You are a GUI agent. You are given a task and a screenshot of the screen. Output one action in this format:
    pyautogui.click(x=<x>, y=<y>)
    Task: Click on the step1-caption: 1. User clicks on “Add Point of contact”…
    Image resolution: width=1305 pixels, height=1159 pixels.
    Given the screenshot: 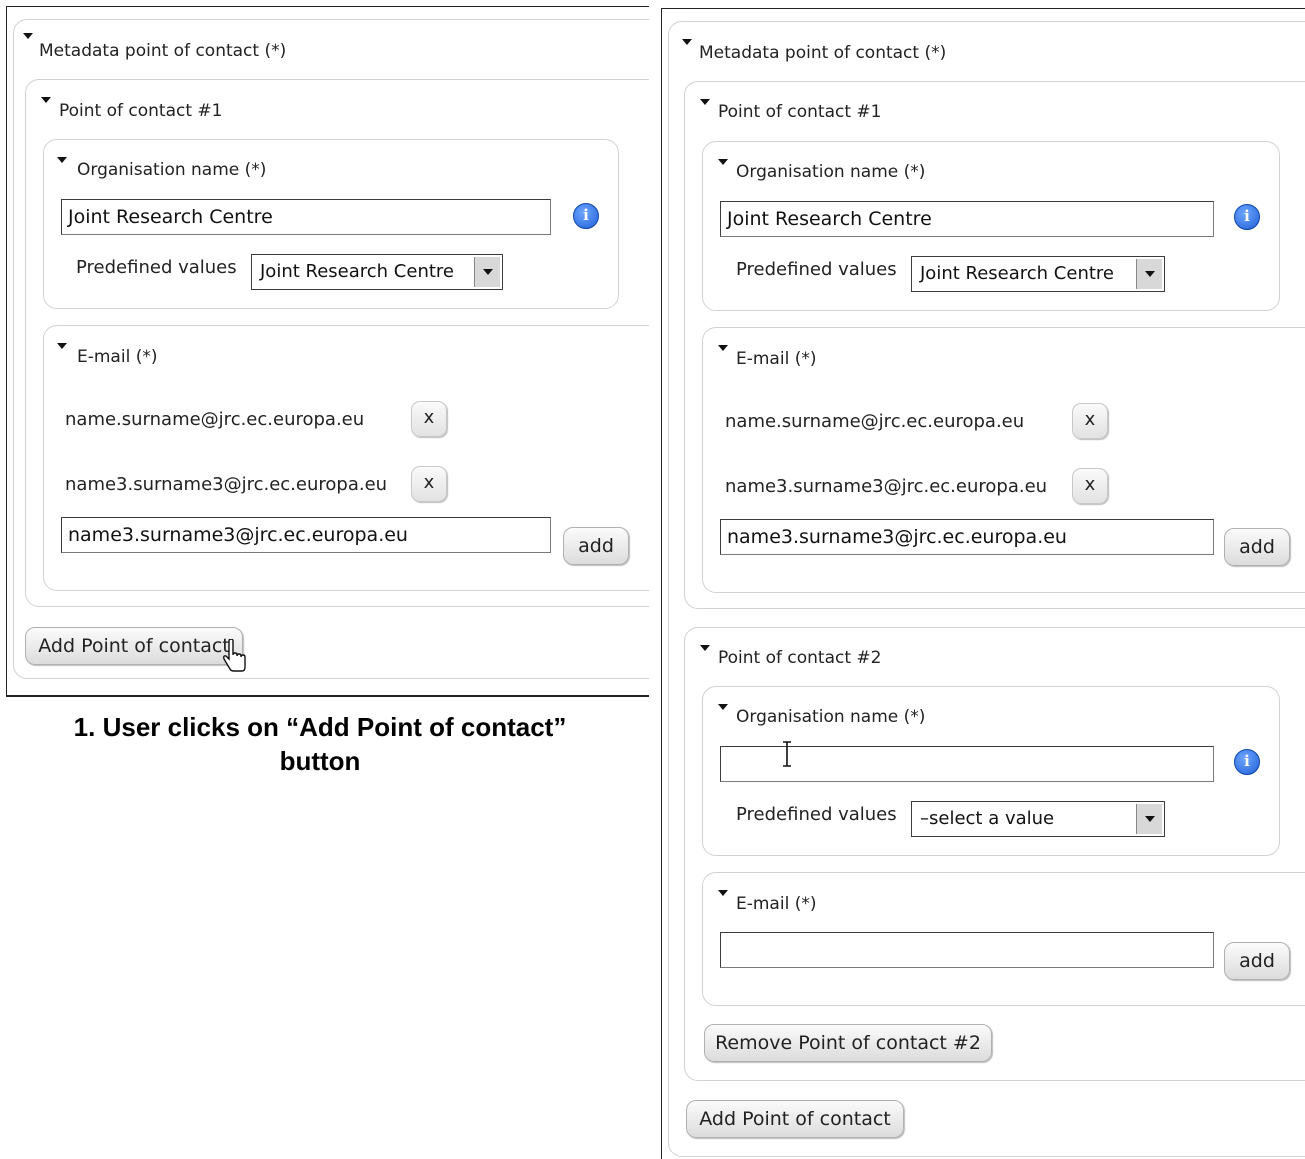 What is the action you would take?
    pyautogui.click(x=320, y=744)
    